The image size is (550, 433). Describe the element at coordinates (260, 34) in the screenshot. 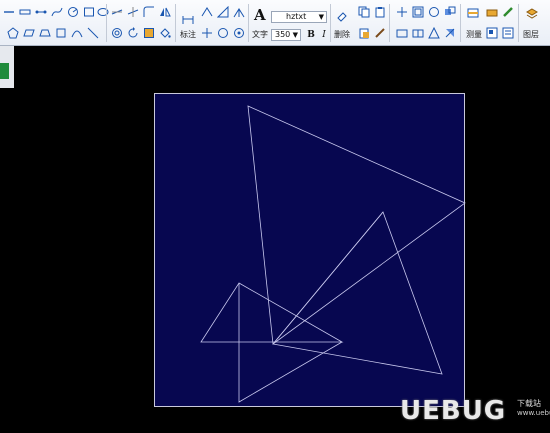

I see `text-label: 文字` at that location.